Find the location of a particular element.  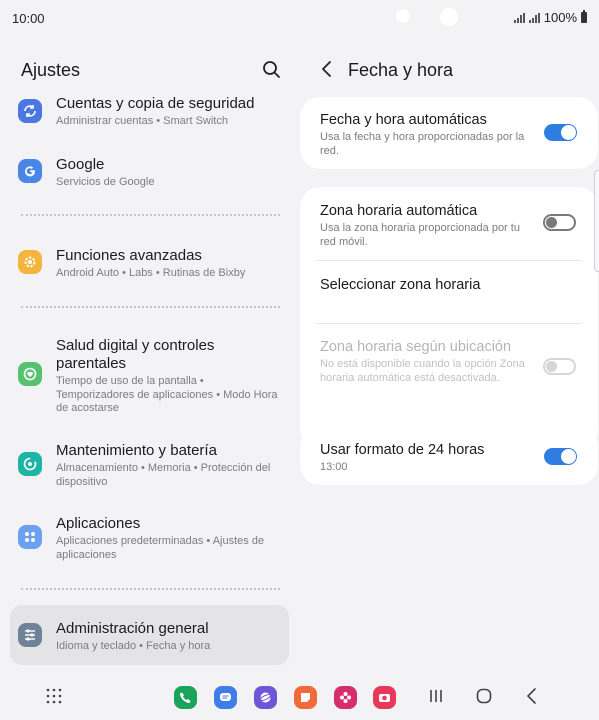

nav-back-button is located at coordinates (533, 697).